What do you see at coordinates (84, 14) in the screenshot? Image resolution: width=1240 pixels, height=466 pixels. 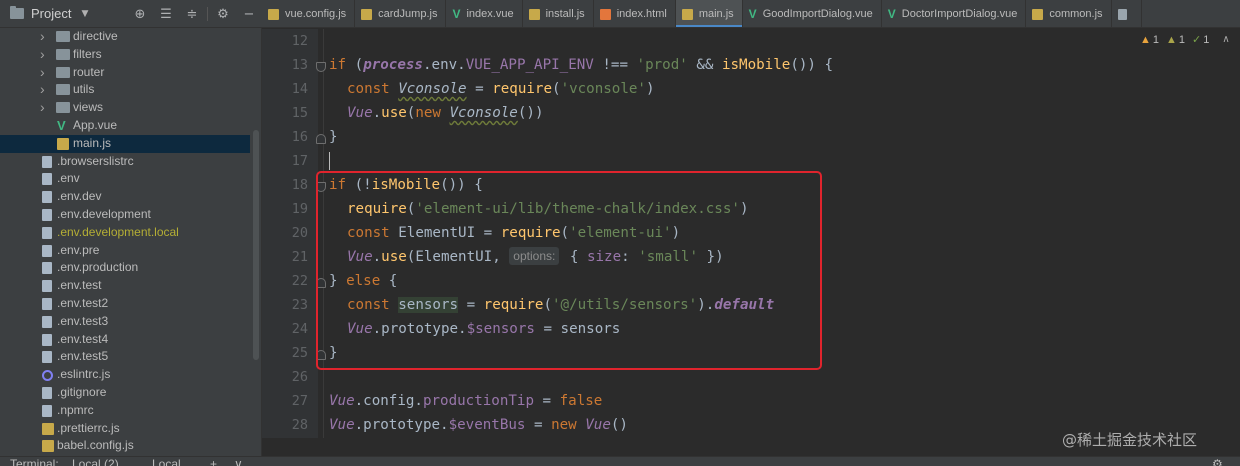 I see `chevron-down-icon: ▼` at bounding box center [84, 14].